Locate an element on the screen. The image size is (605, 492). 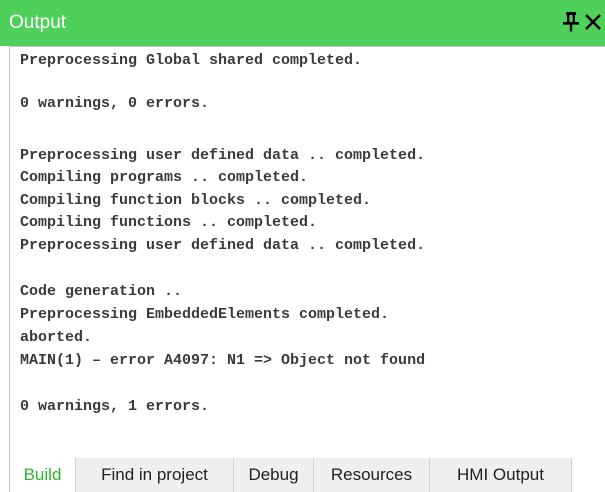
tab-hmi-output: HMI Output is located at coordinates (501, 475).